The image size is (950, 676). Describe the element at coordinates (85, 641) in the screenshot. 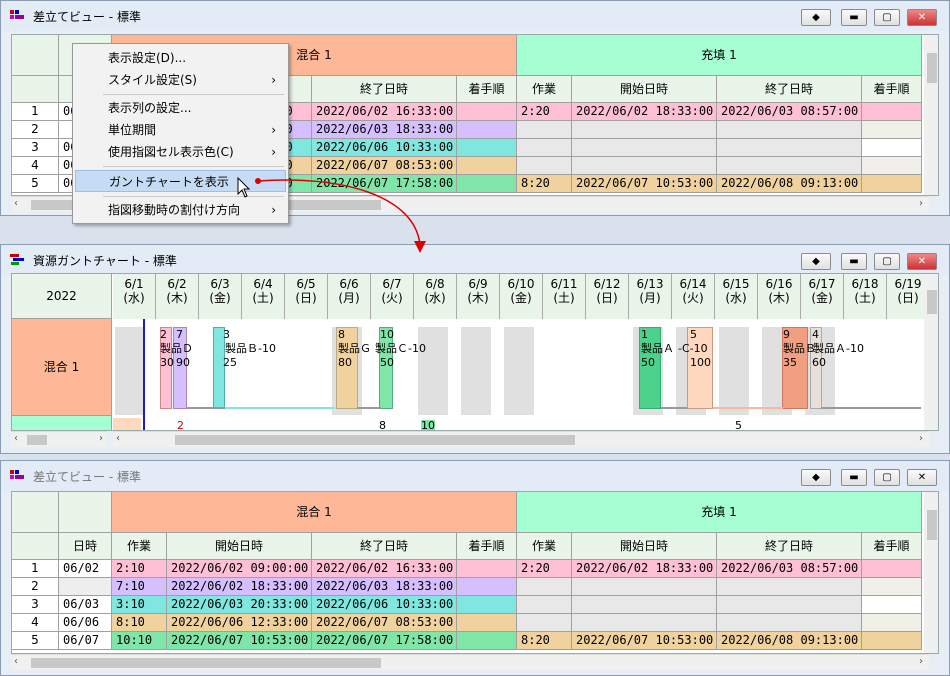

I see `date-cell: 06/07` at that location.